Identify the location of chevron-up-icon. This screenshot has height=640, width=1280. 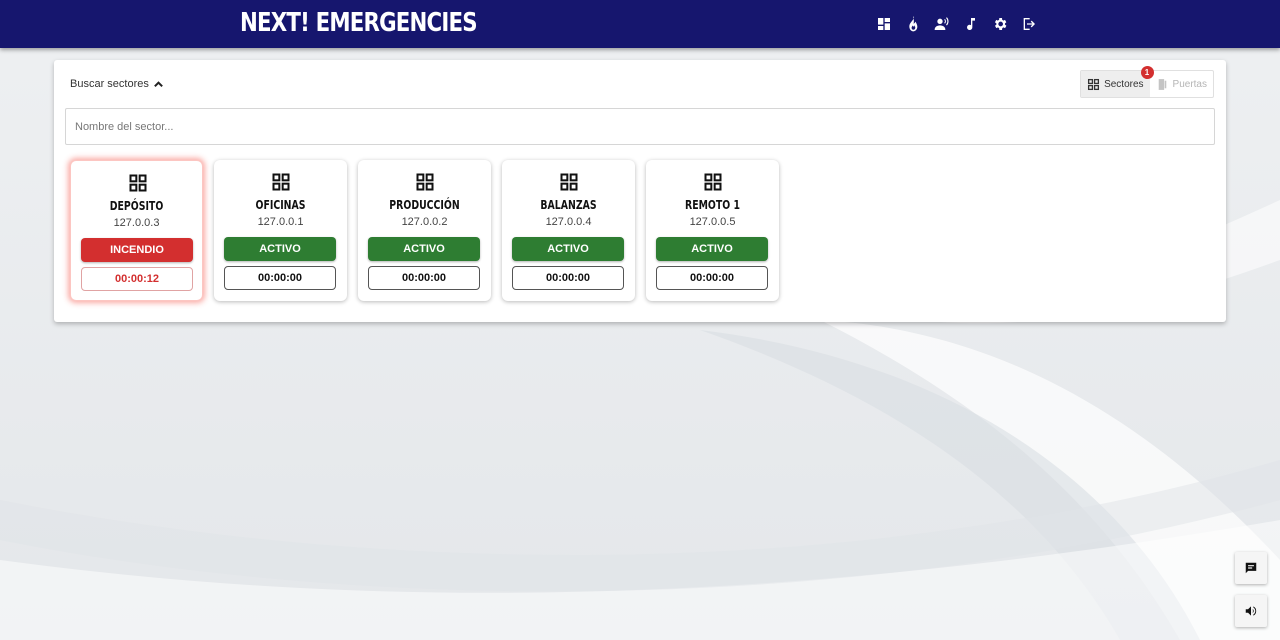
(158, 83).